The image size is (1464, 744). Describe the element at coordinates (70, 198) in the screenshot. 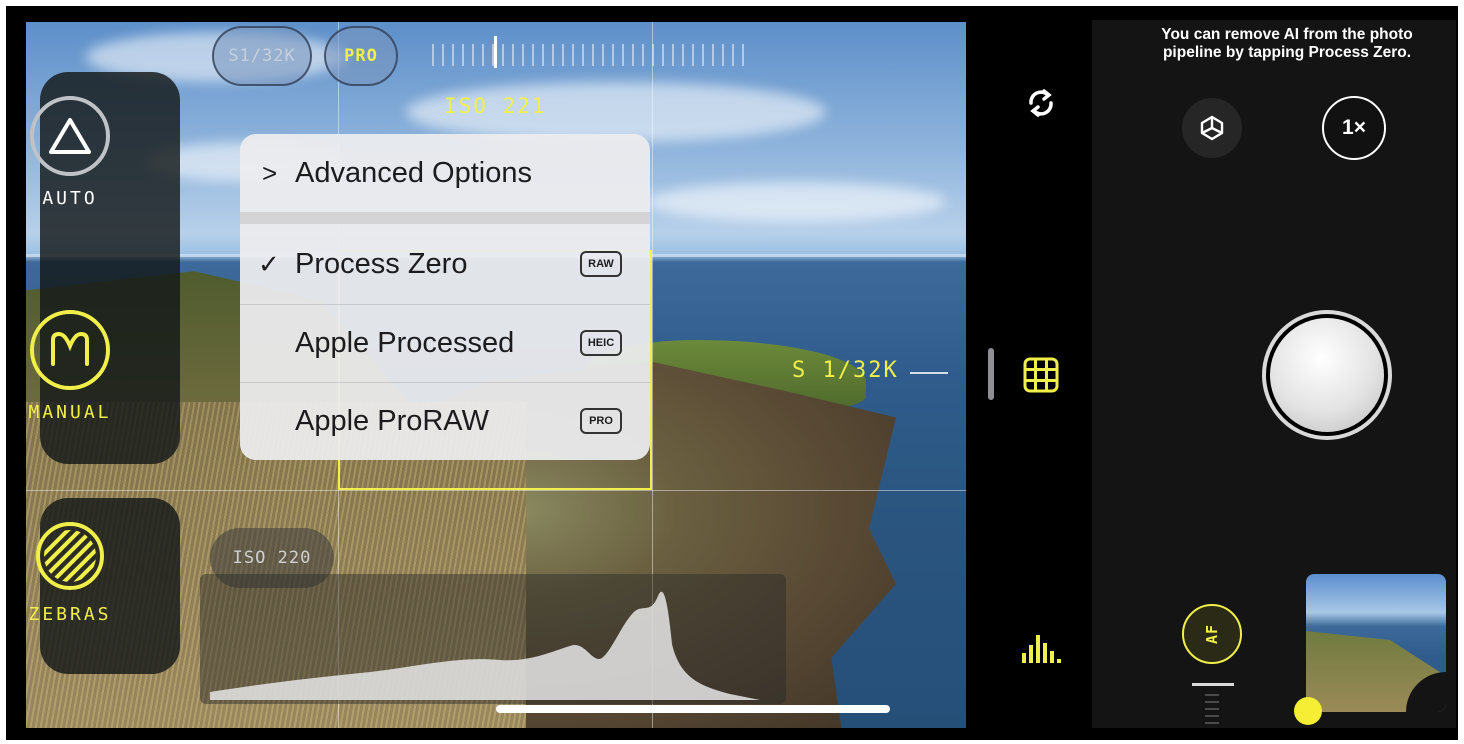

I see `mode-label: AUTO` at that location.